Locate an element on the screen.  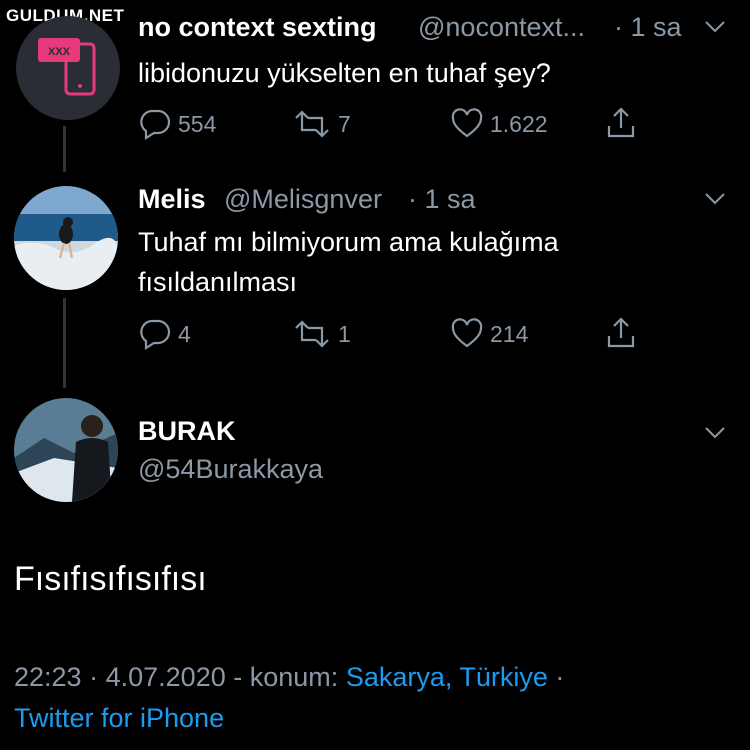
tweet1-menu-chevron-icon is located at coordinates (715, 29).